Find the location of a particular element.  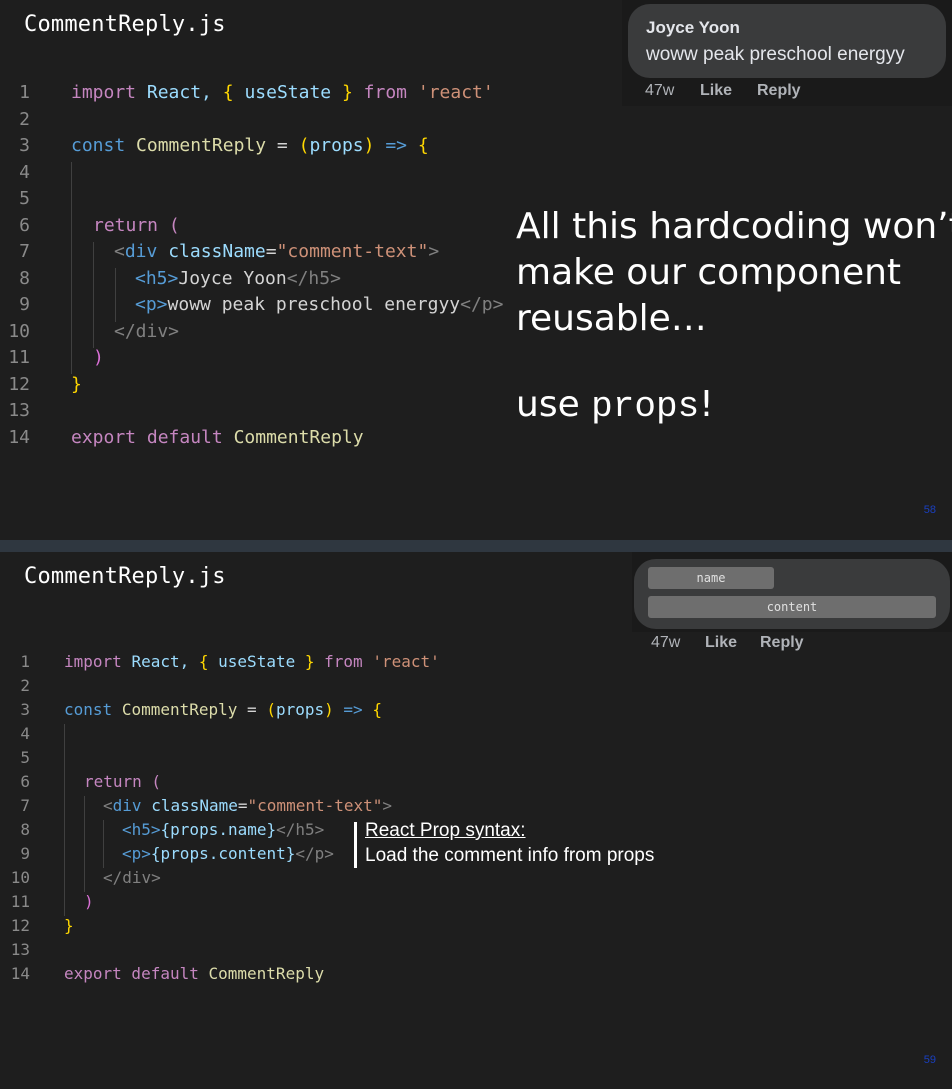

annotation-line: All this hardcoding won’t is located at coordinates (734, 226).